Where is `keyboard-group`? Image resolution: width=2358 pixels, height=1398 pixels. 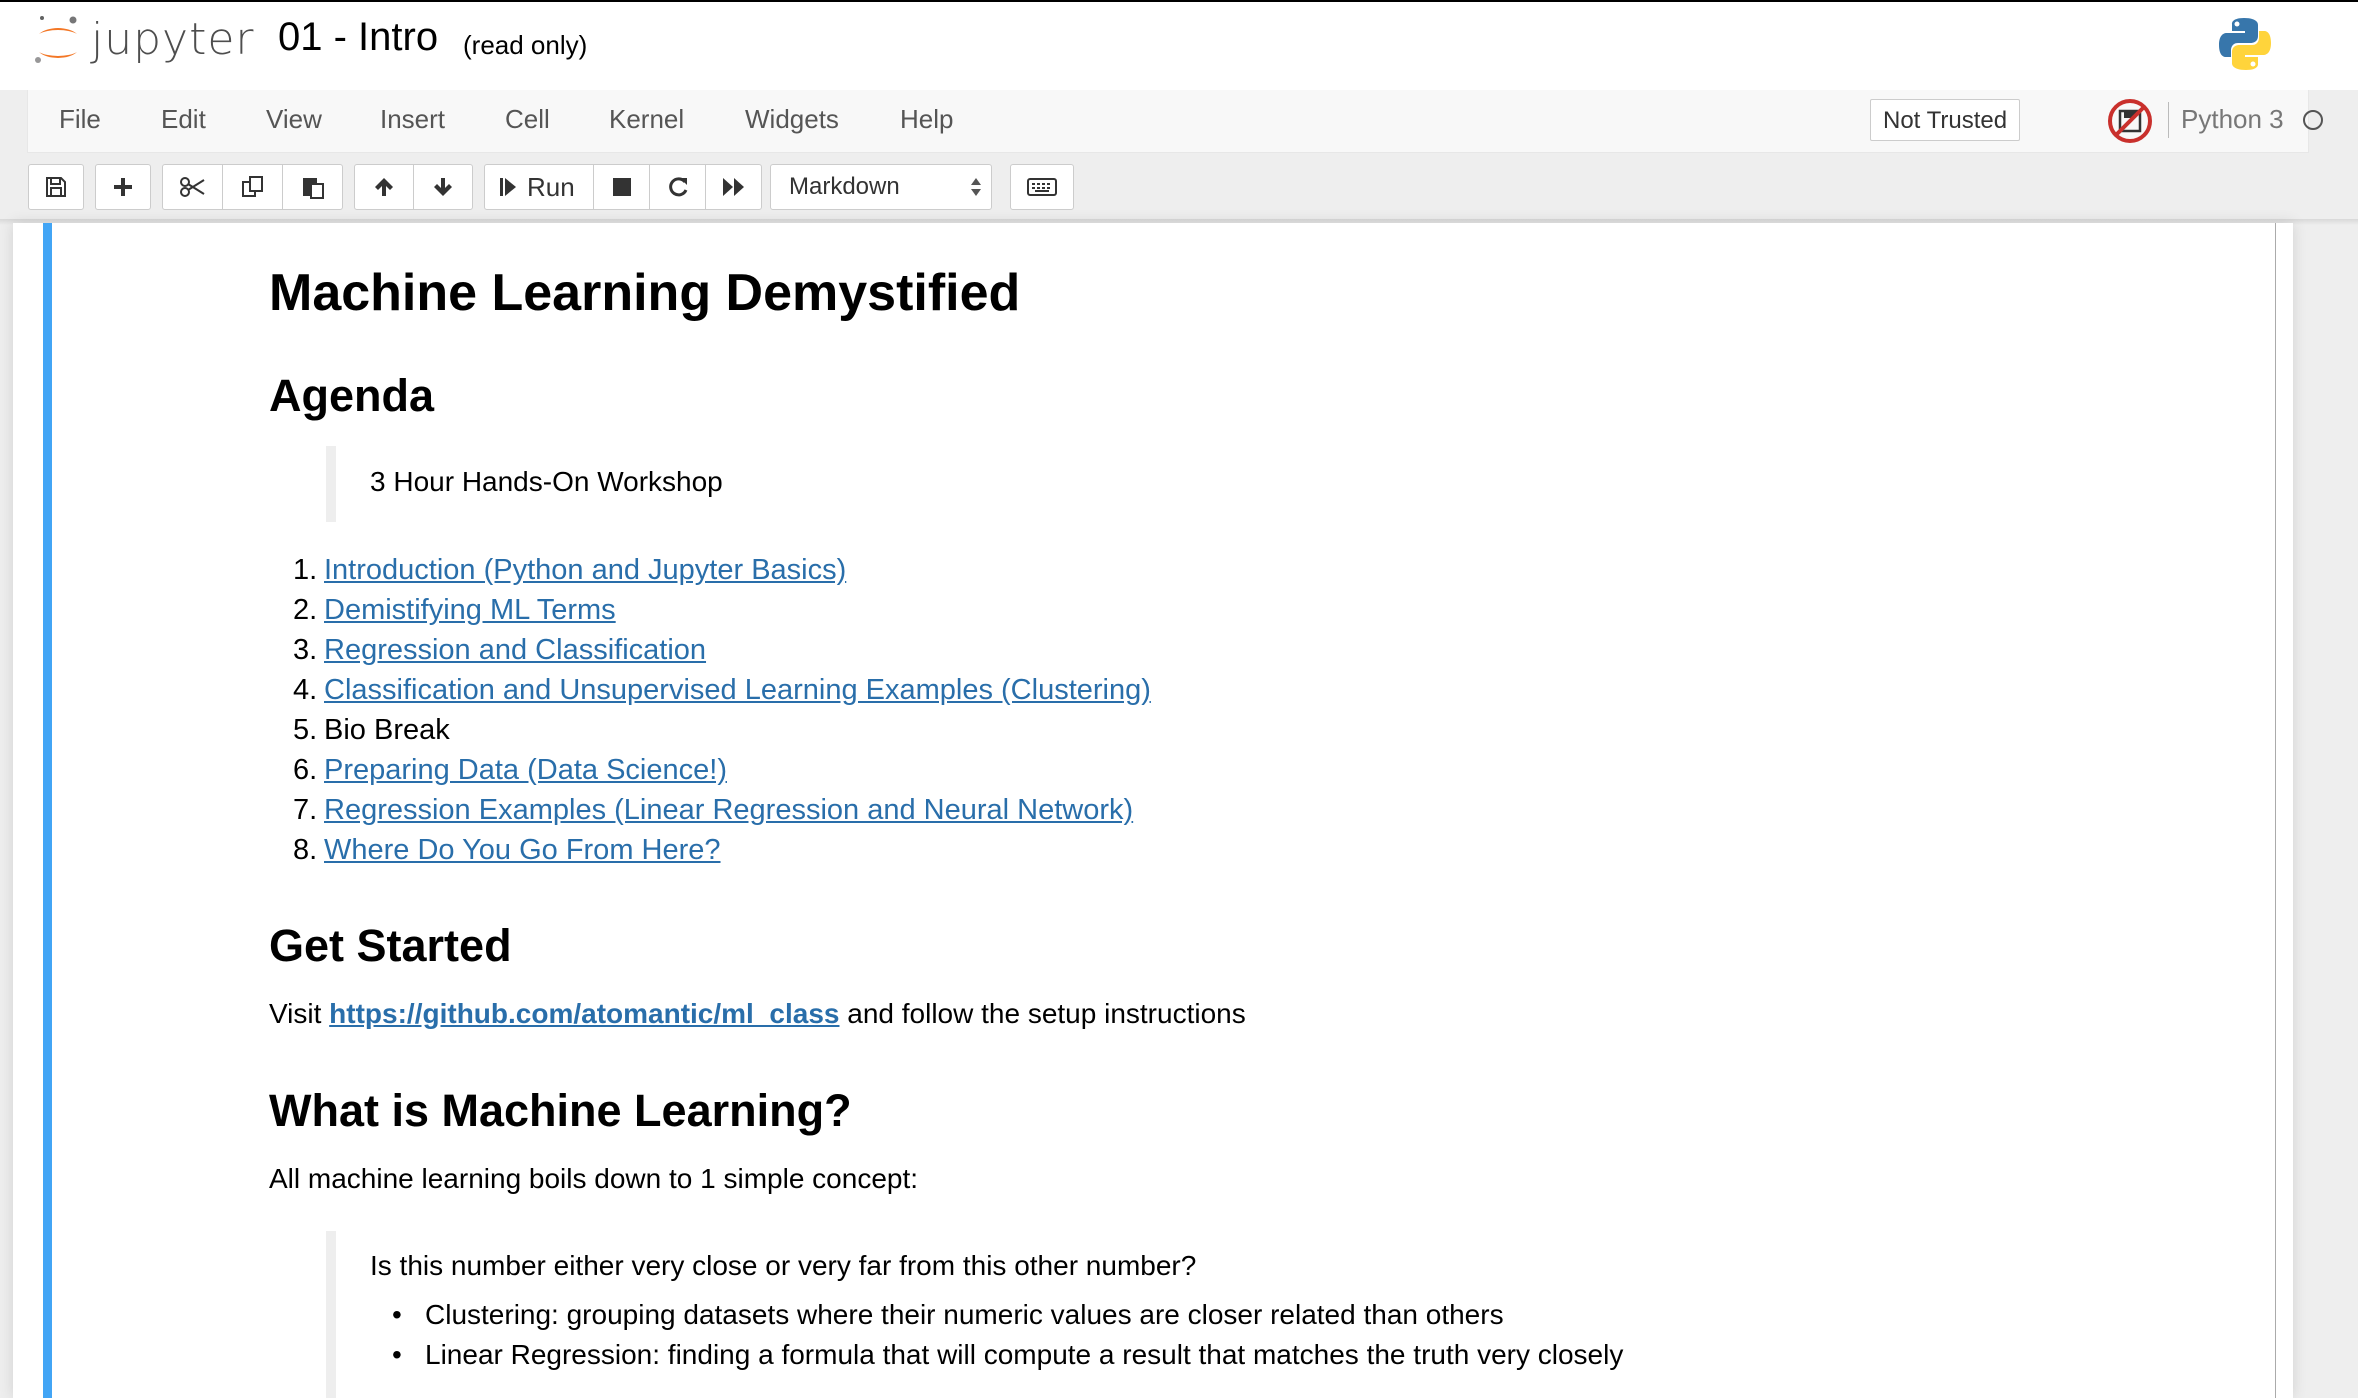
keyboard-group is located at coordinates (1042, 187).